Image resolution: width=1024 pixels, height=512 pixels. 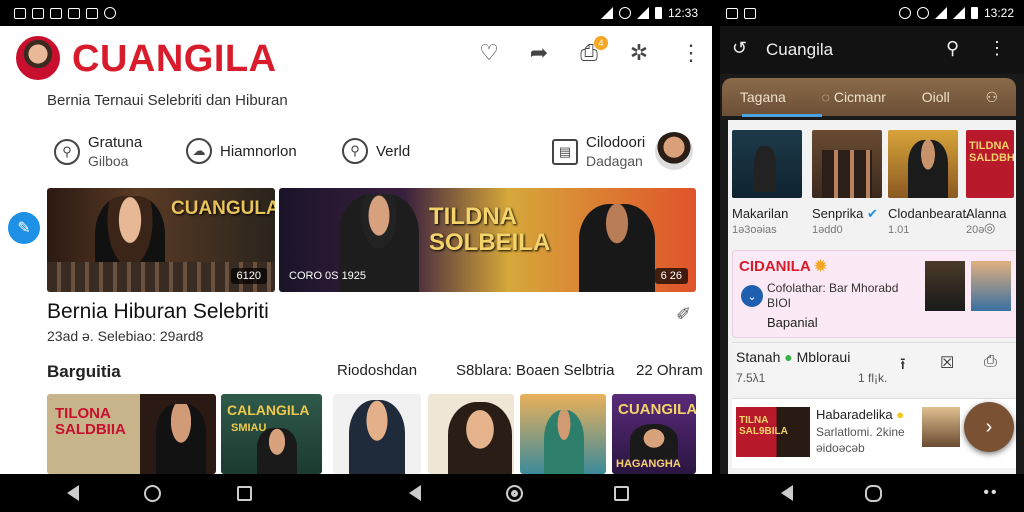 I want to click on row-label: Barguitia, so click(x=84, y=372).